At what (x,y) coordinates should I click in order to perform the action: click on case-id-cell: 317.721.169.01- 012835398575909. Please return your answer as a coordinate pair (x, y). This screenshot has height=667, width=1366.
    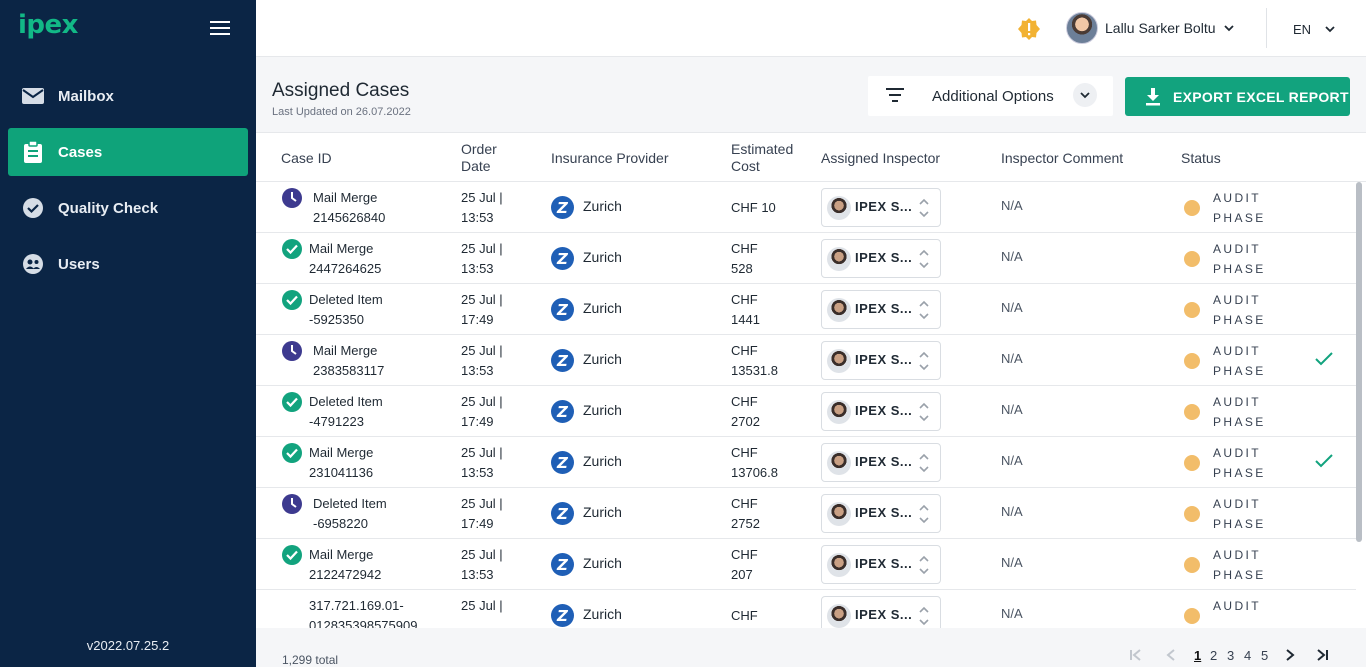
    Looking at the image, I should click on (363, 612).